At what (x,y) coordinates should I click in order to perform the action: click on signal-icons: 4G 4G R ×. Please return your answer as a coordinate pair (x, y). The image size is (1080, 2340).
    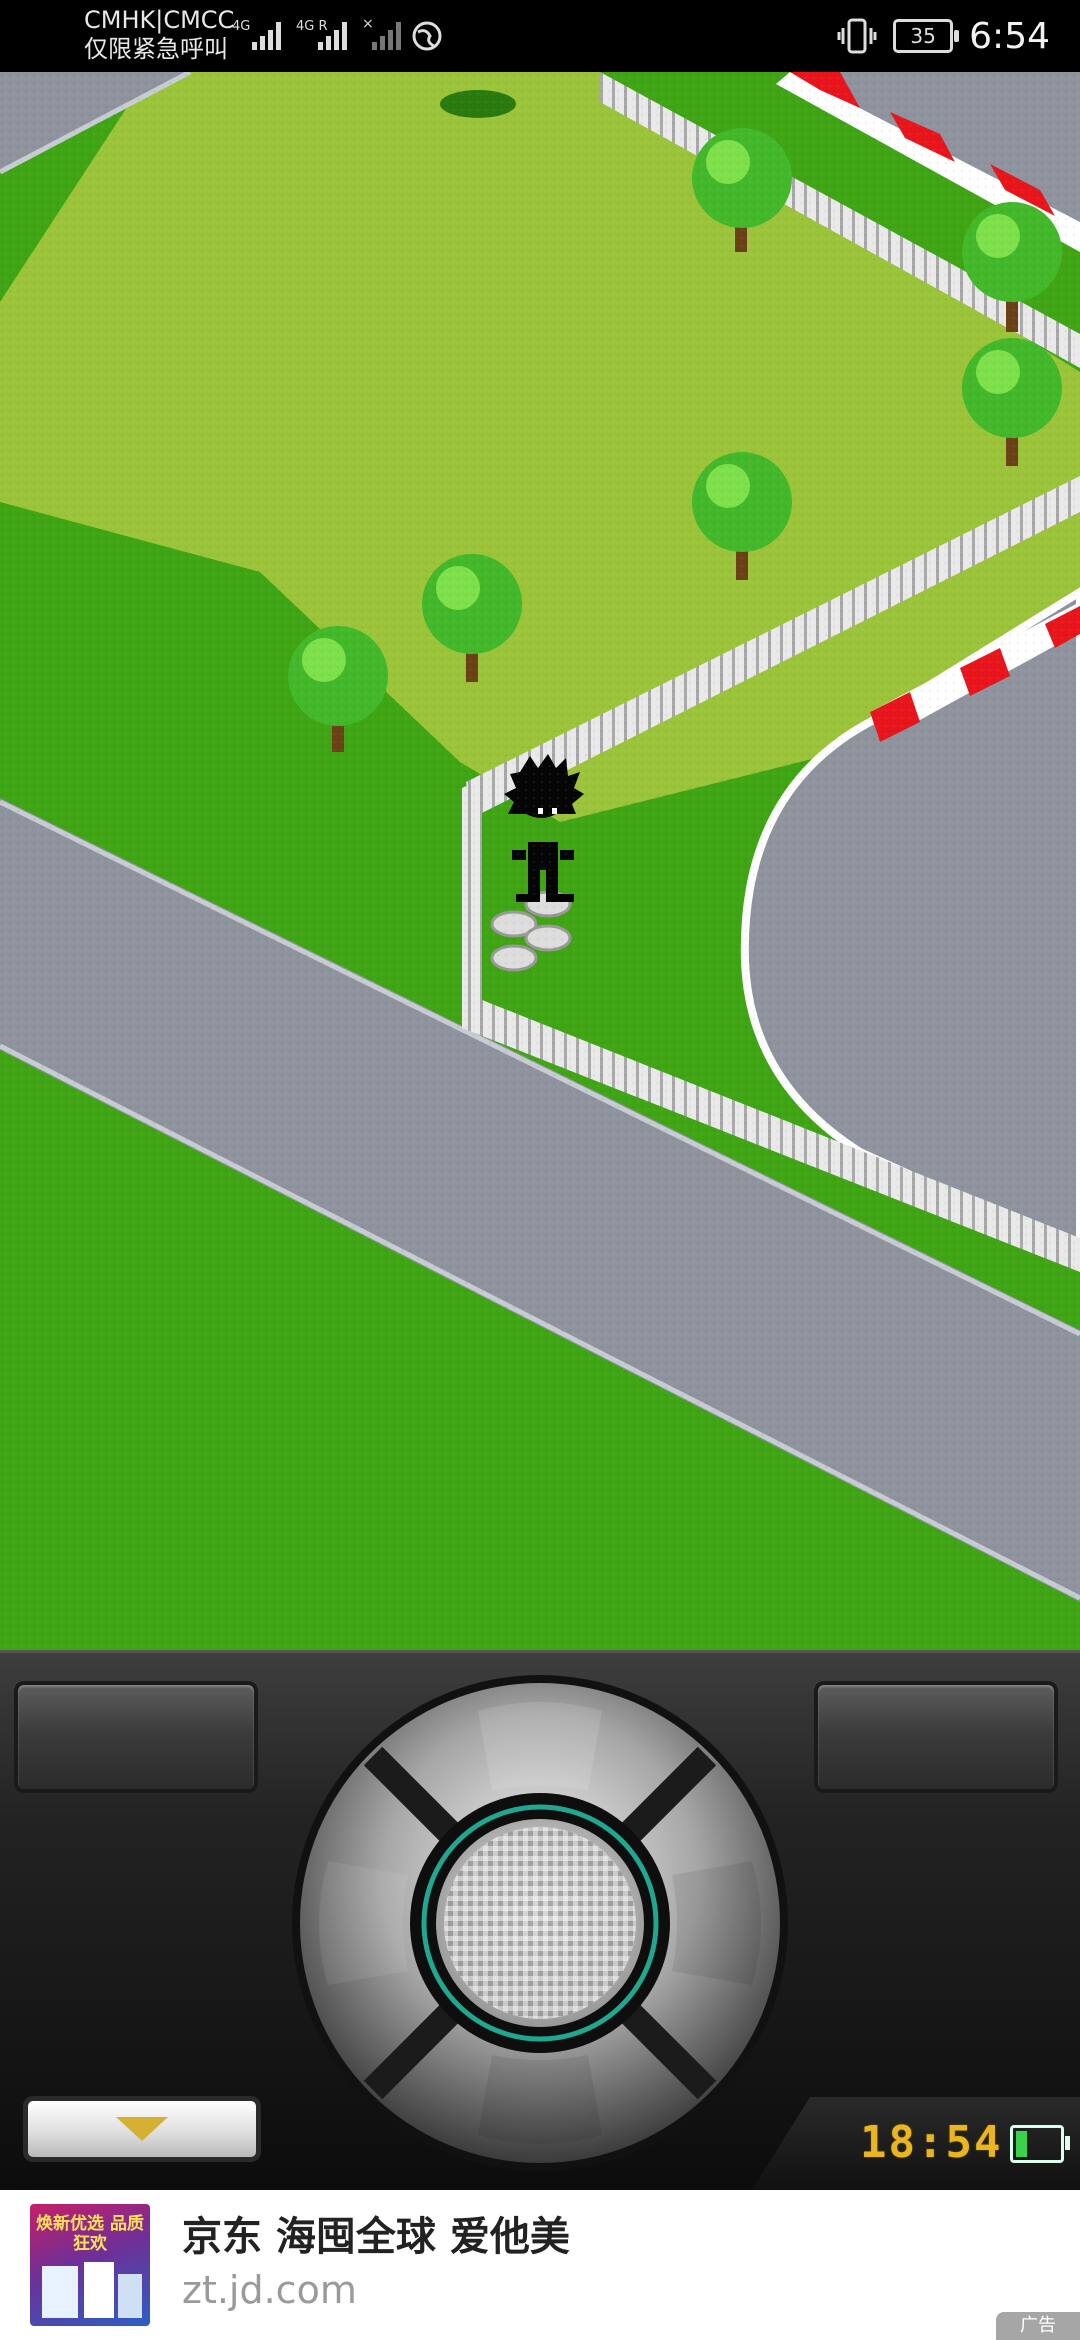
    Looking at the image, I should click on (337, 38).